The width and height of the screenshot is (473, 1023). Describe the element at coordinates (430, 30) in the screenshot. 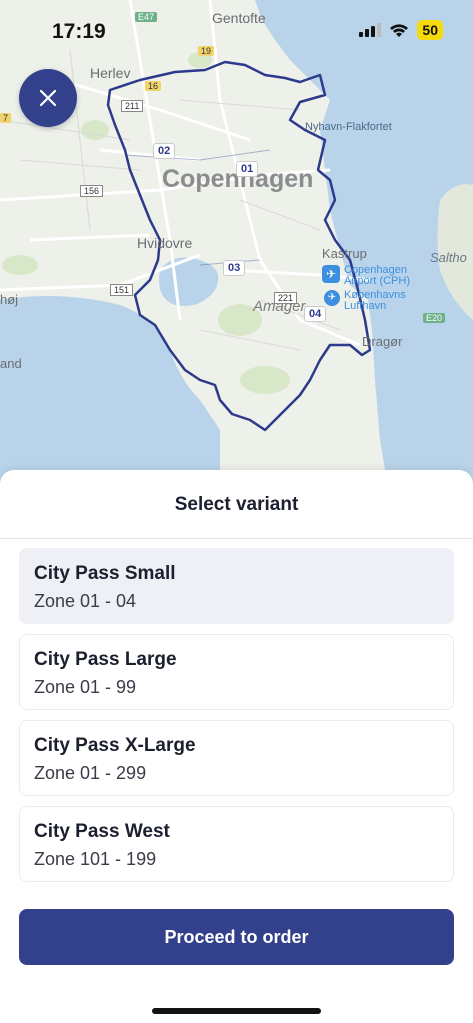

I see `battery-icon: 50` at that location.